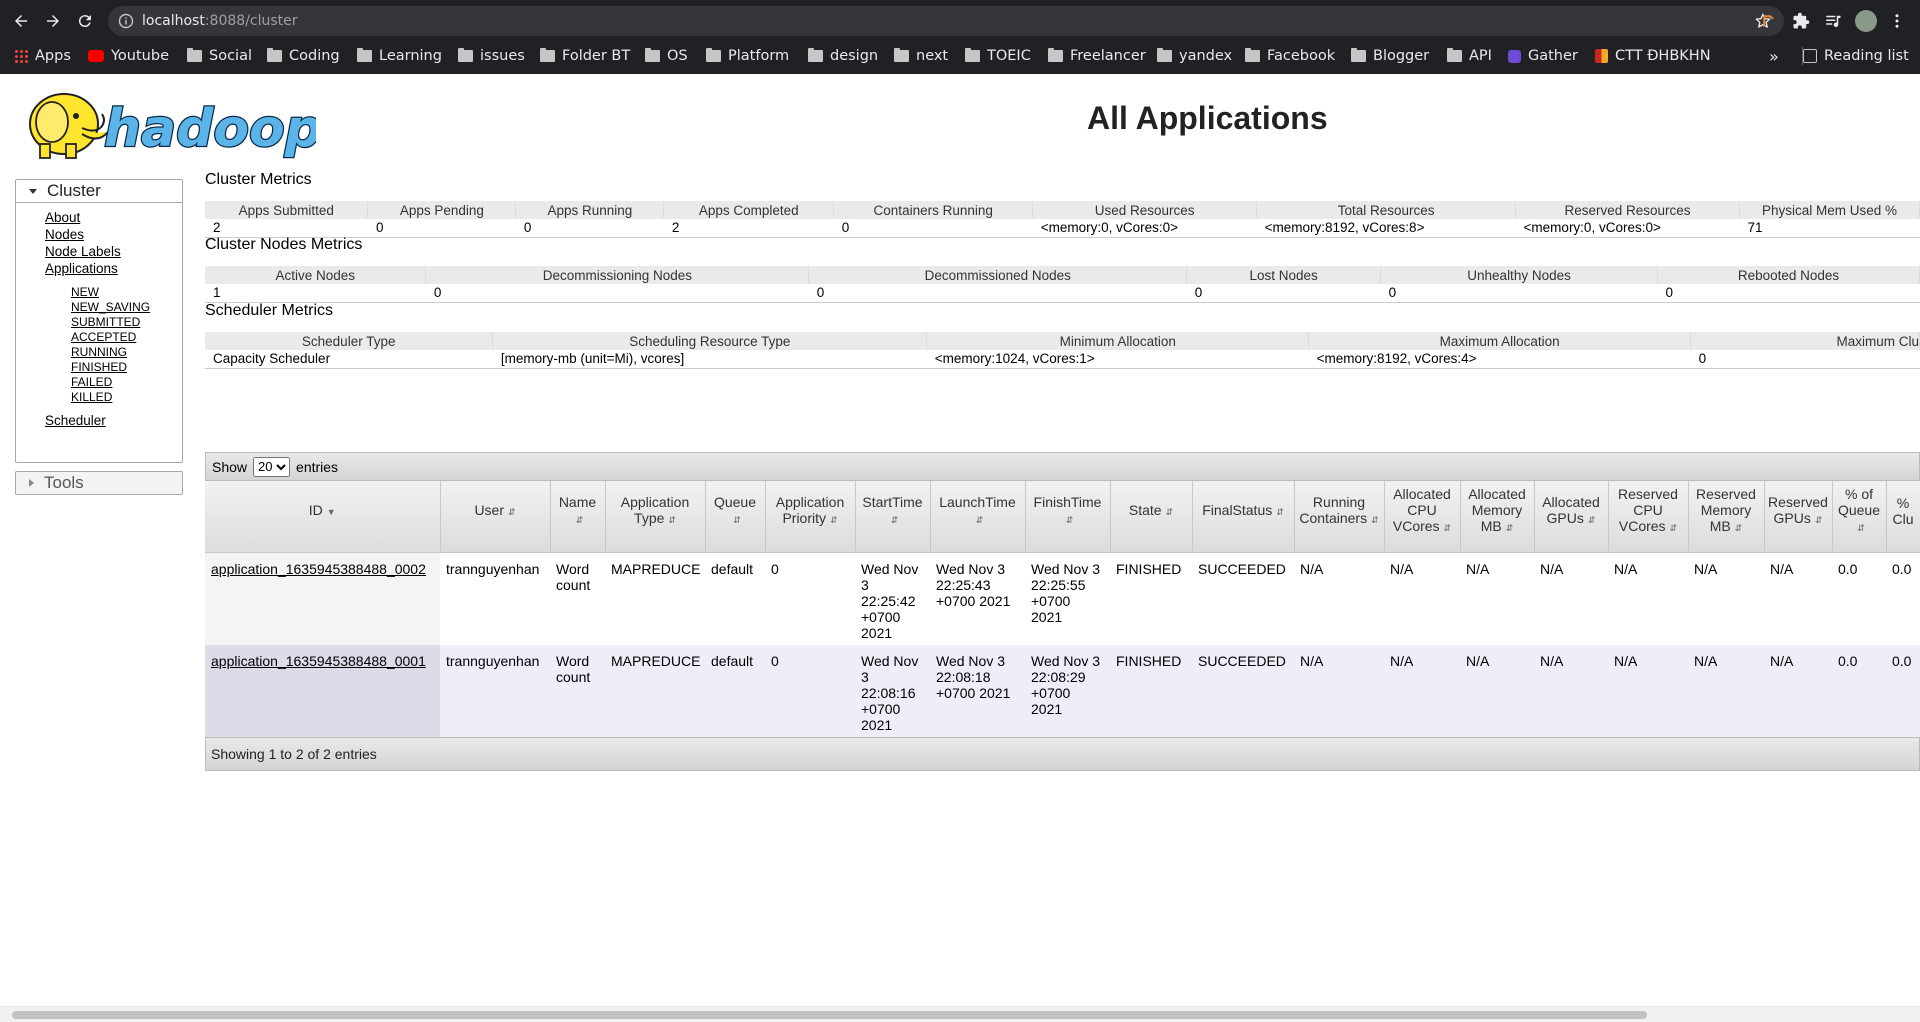 This screenshot has width=1920, height=1022. What do you see at coordinates (217, 292) in the screenshot?
I see `nodes-link-active: 1` at bounding box center [217, 292].